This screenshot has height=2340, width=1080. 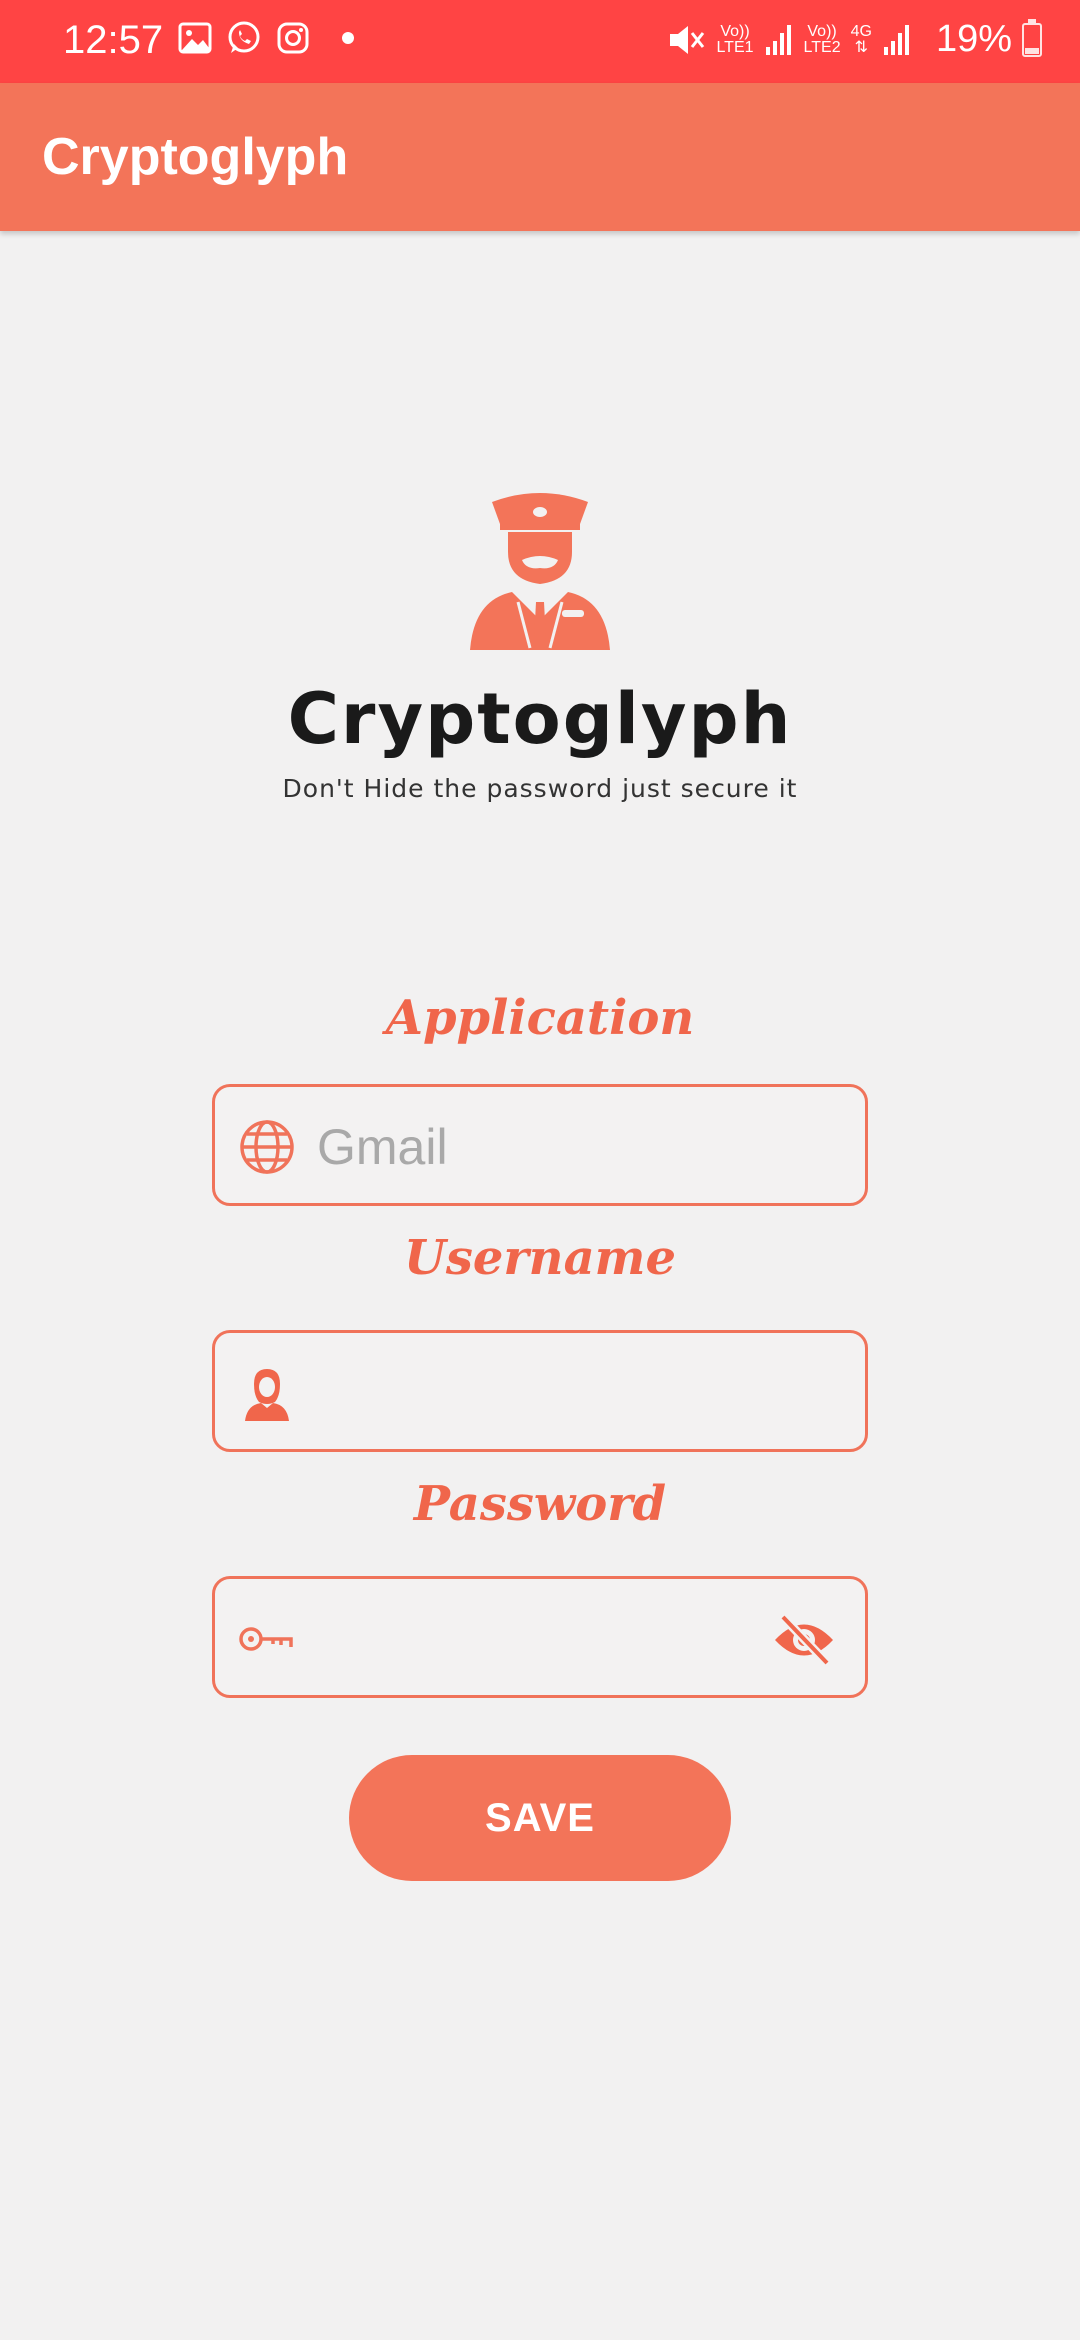 What do you see at coordinates (540, 719) in the screenshot?
I see `brand-name: Cryptoglyph` at bounding box center [540, 719].